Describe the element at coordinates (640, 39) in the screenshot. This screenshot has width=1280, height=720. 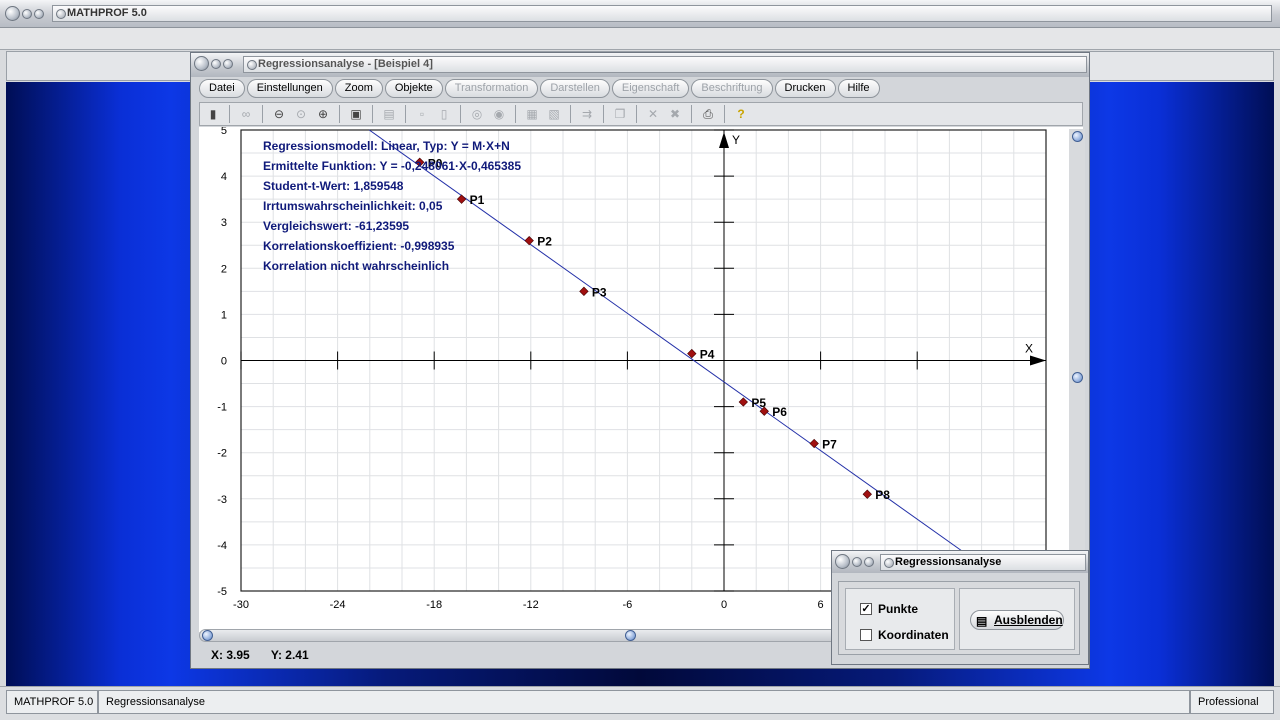
I see `main-menubar` at that location.